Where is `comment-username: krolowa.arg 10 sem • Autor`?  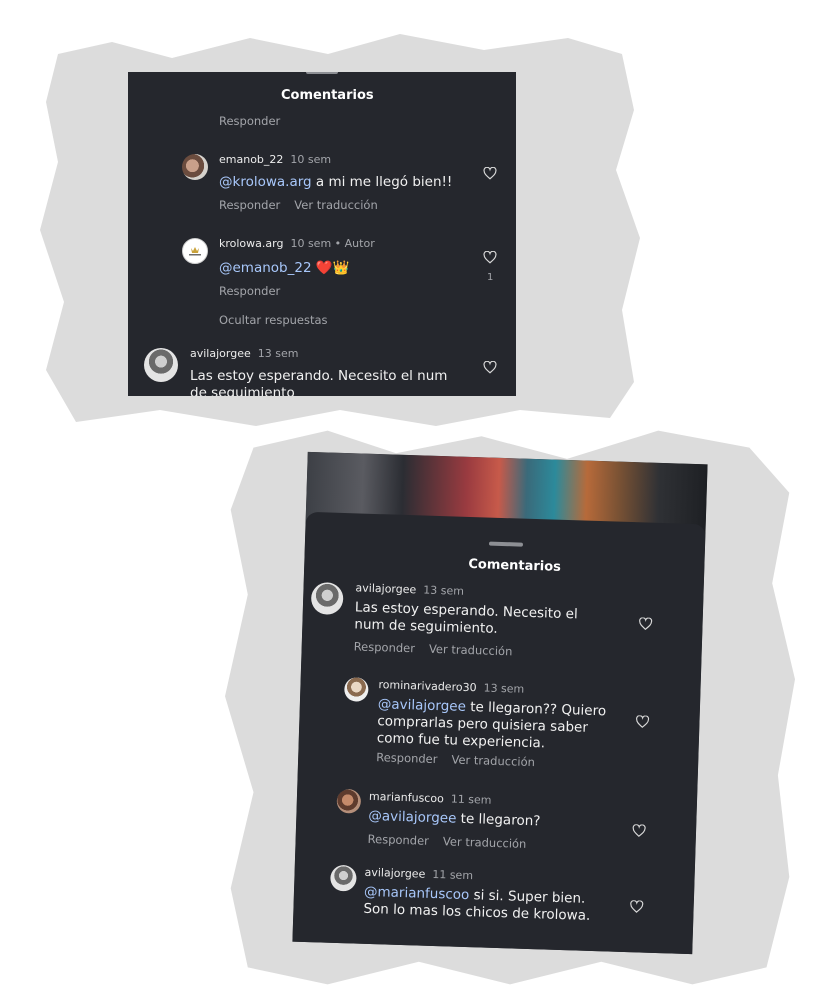 comment-username: krolowa.arg 10 sem • Autor is located at coordinates (297, 243).